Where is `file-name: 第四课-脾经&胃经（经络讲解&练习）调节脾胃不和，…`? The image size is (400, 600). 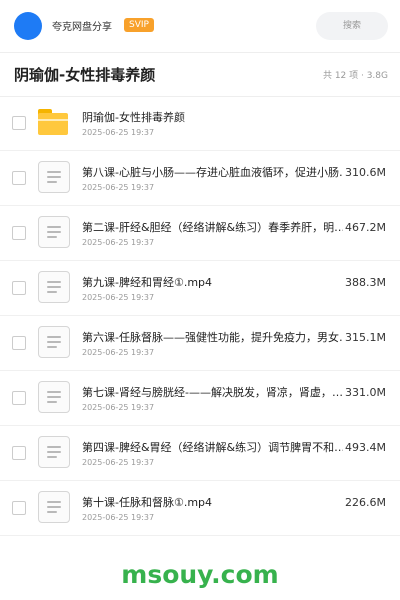 file-name: 第四课-脾经&胃经（经络讲解&练习）调节脾胃不和，… is located at coordinates (216, 447).